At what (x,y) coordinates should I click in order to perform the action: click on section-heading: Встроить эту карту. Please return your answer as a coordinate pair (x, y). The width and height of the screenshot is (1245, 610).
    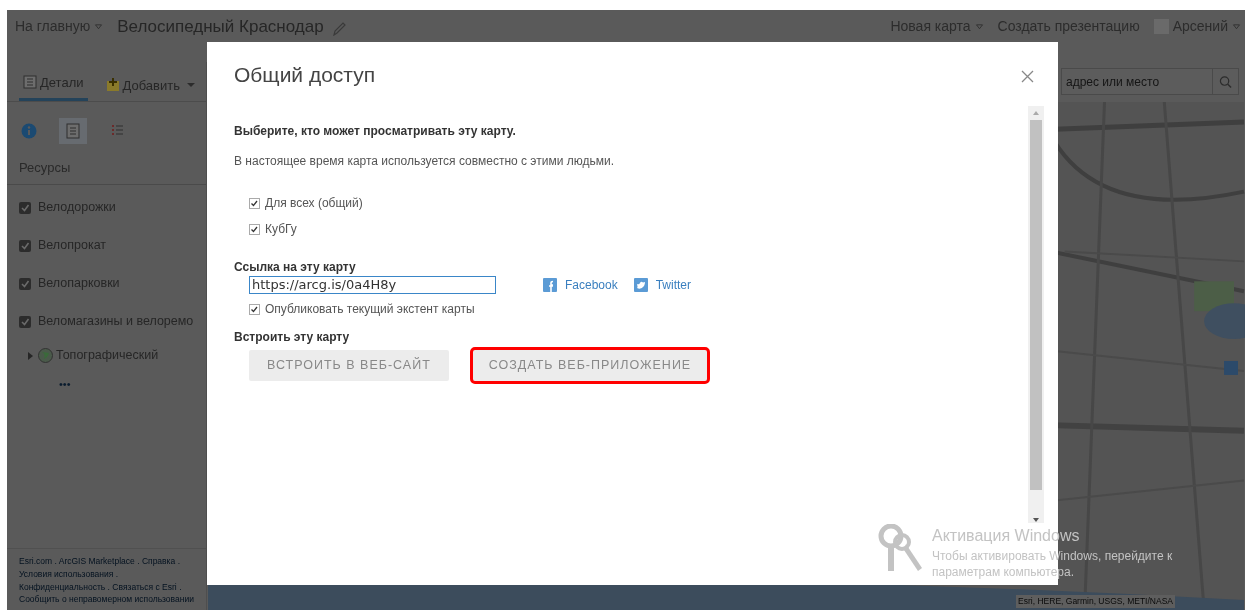
    Looking at the image, I should click on (292, 337).